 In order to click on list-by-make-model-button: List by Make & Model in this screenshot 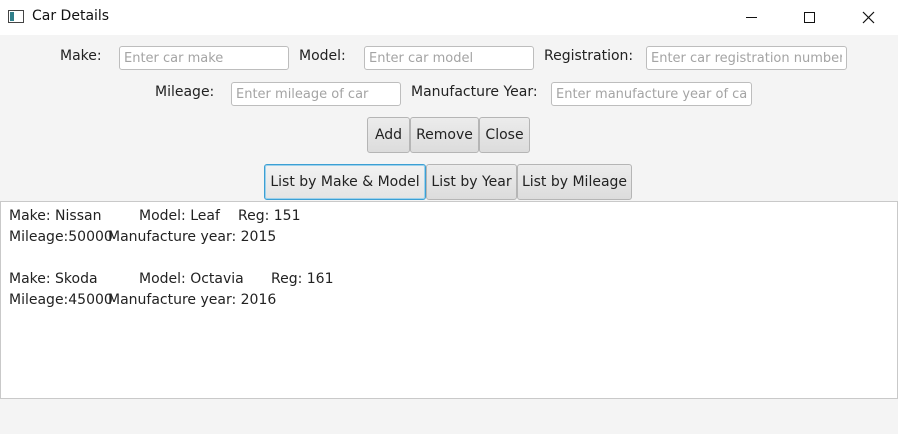, I will do `click(345, 182)`.